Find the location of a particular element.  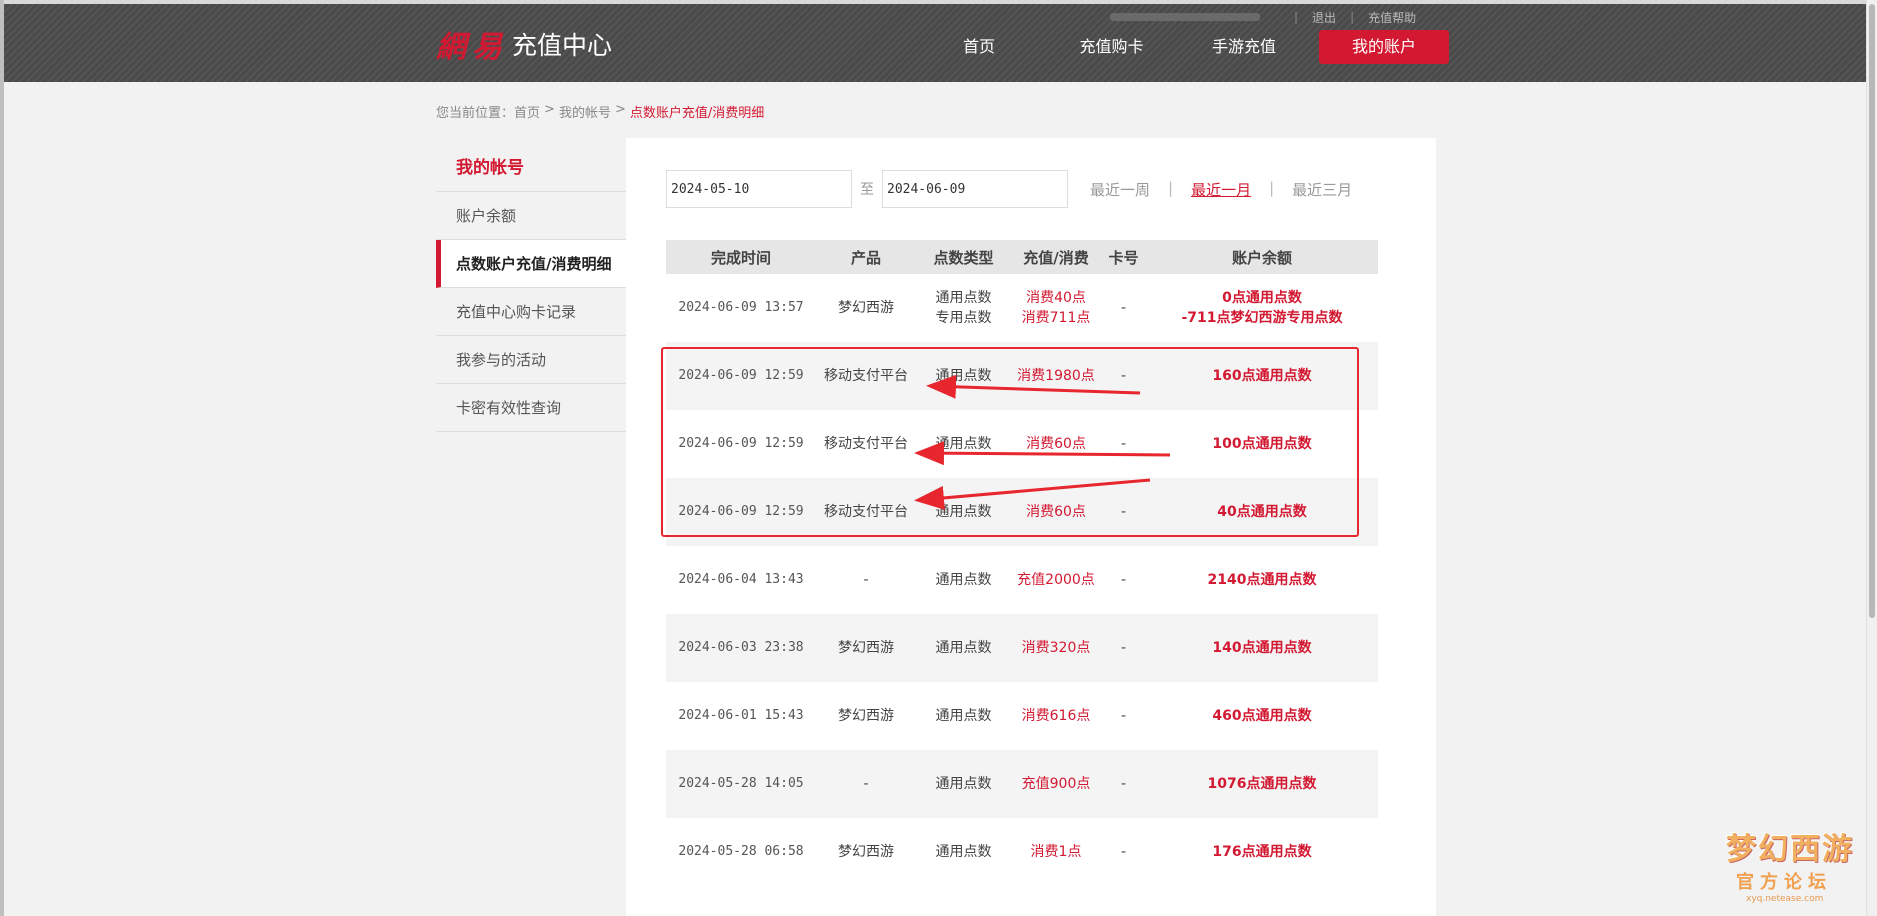

range-week-link: 最近一周 is located at coordinates (1120, 189).